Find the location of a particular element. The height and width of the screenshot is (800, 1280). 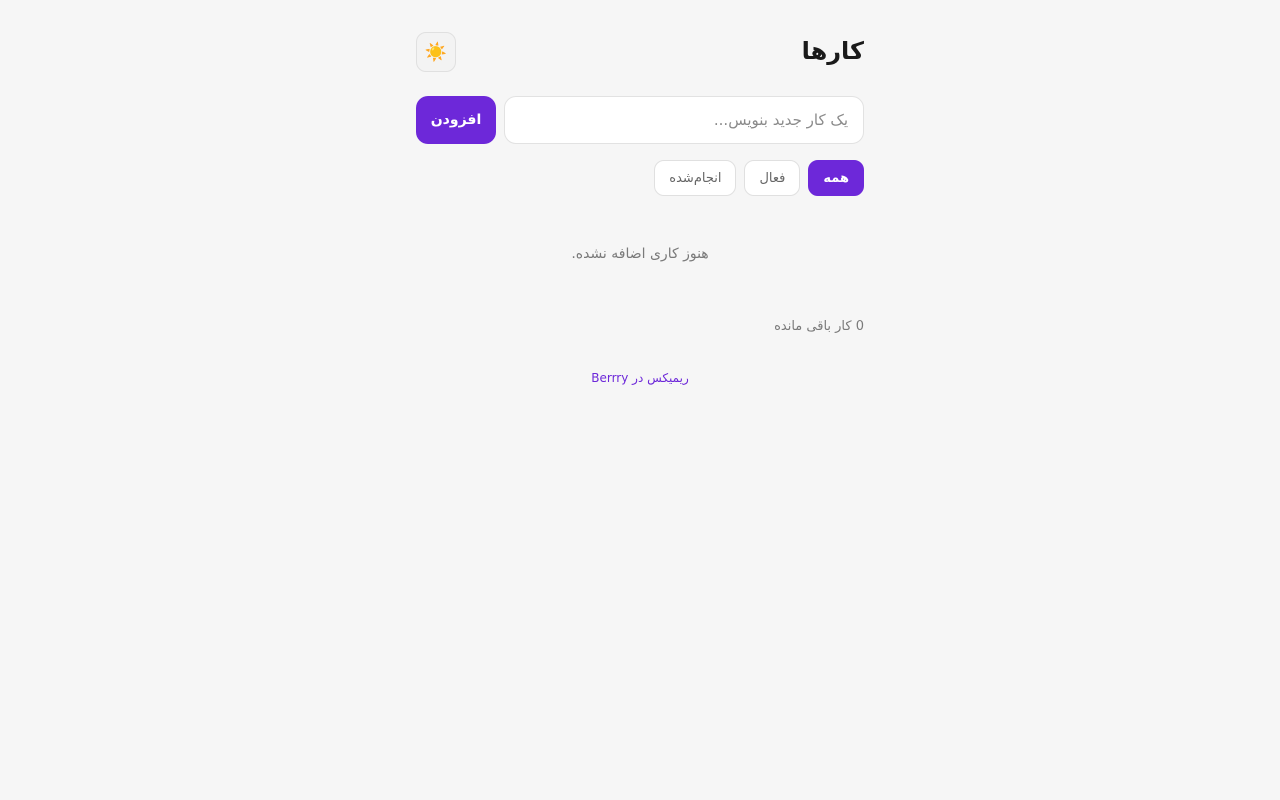

task-composer: افزودن is located at coordinates (640, 120).